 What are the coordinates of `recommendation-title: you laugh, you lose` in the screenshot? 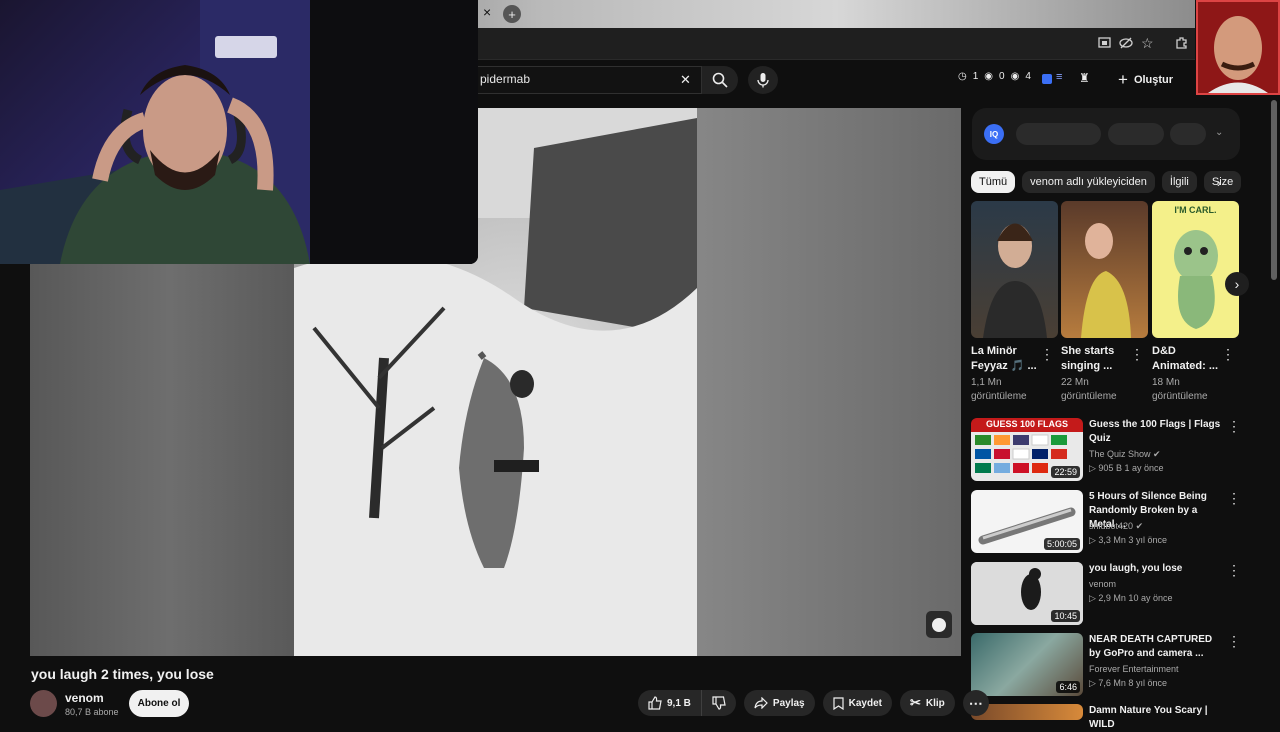 It's located at (1136, 568).